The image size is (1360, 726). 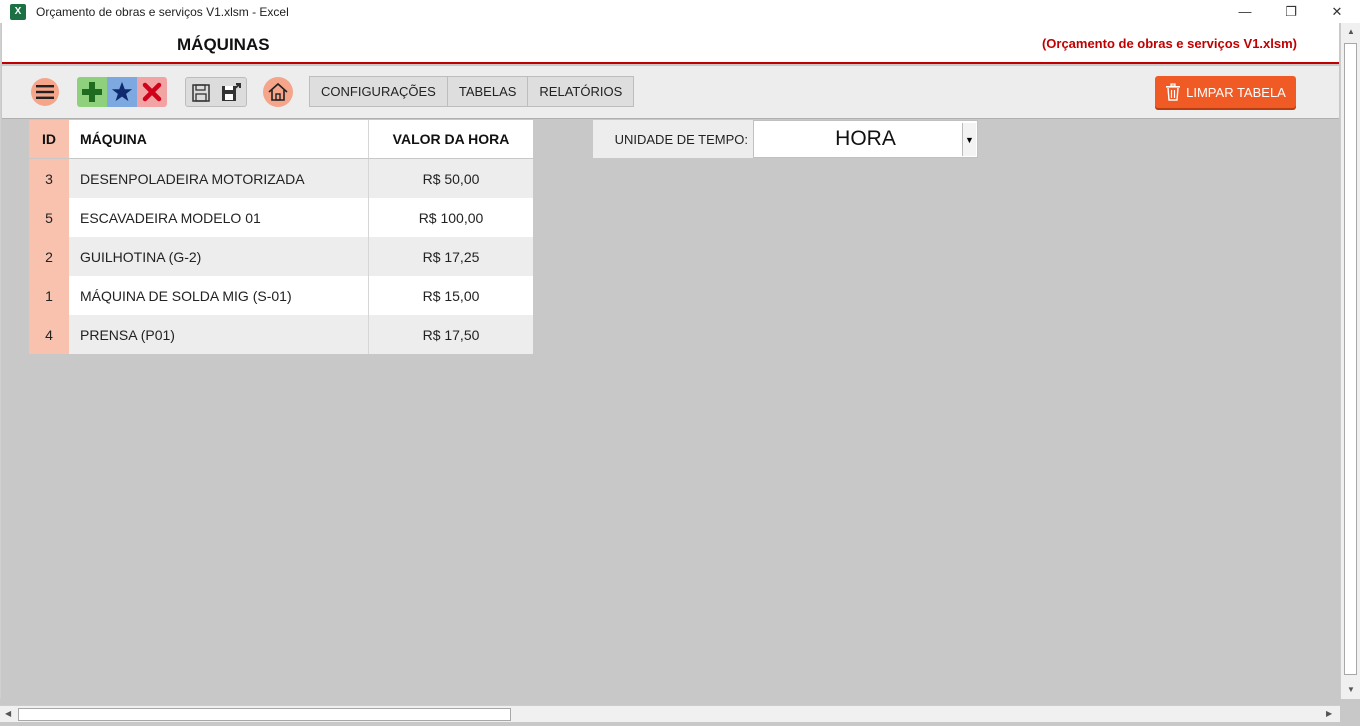 I want to click on time-unit-label: UNIDADE DE TEMPO:, so click(x=673, y=139).